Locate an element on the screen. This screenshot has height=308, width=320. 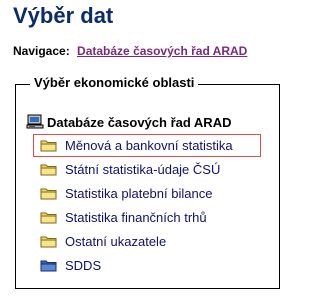
tree-root: Databáze časových řad ARAD is located at coordinates (128, 122).